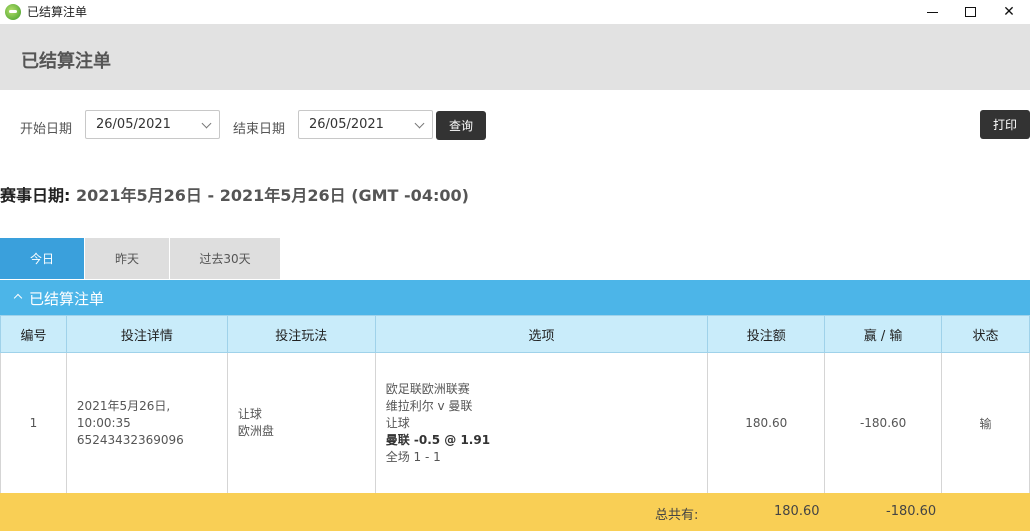 This screenshot has height=531, width=1030. Describe the element at coordinates (259, 129) in the screenshot. I see `end-date-label: 结束日期` at that location.